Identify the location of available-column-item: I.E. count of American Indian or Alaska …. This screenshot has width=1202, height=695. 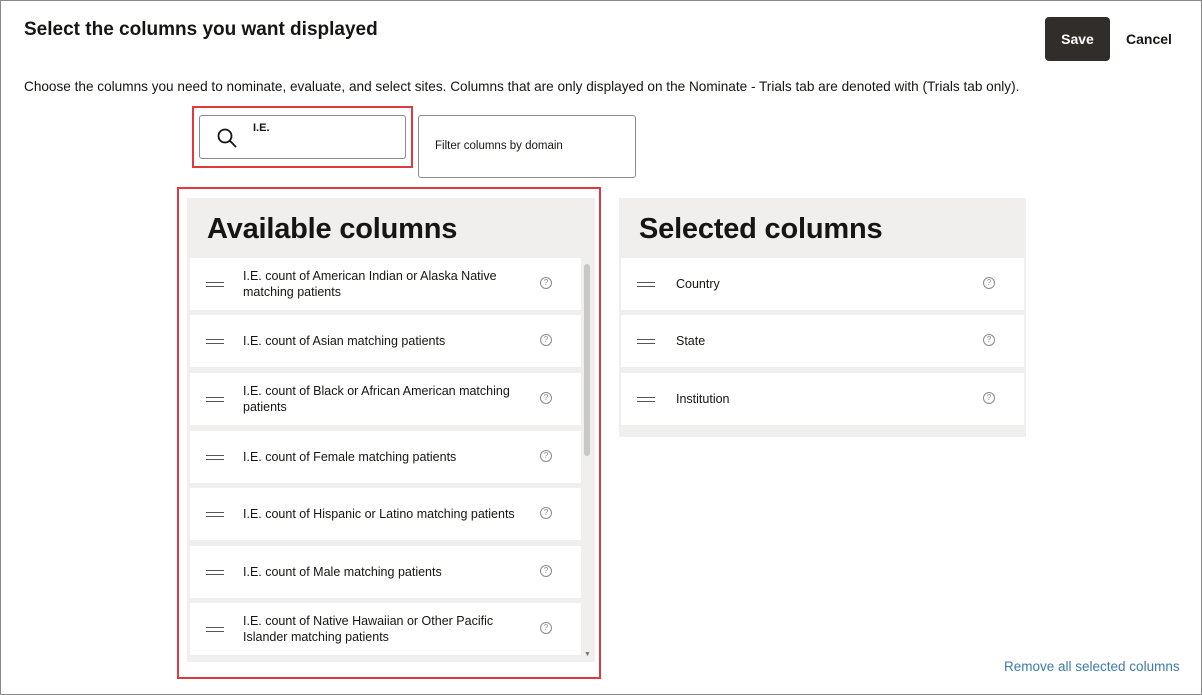
(385, 284).